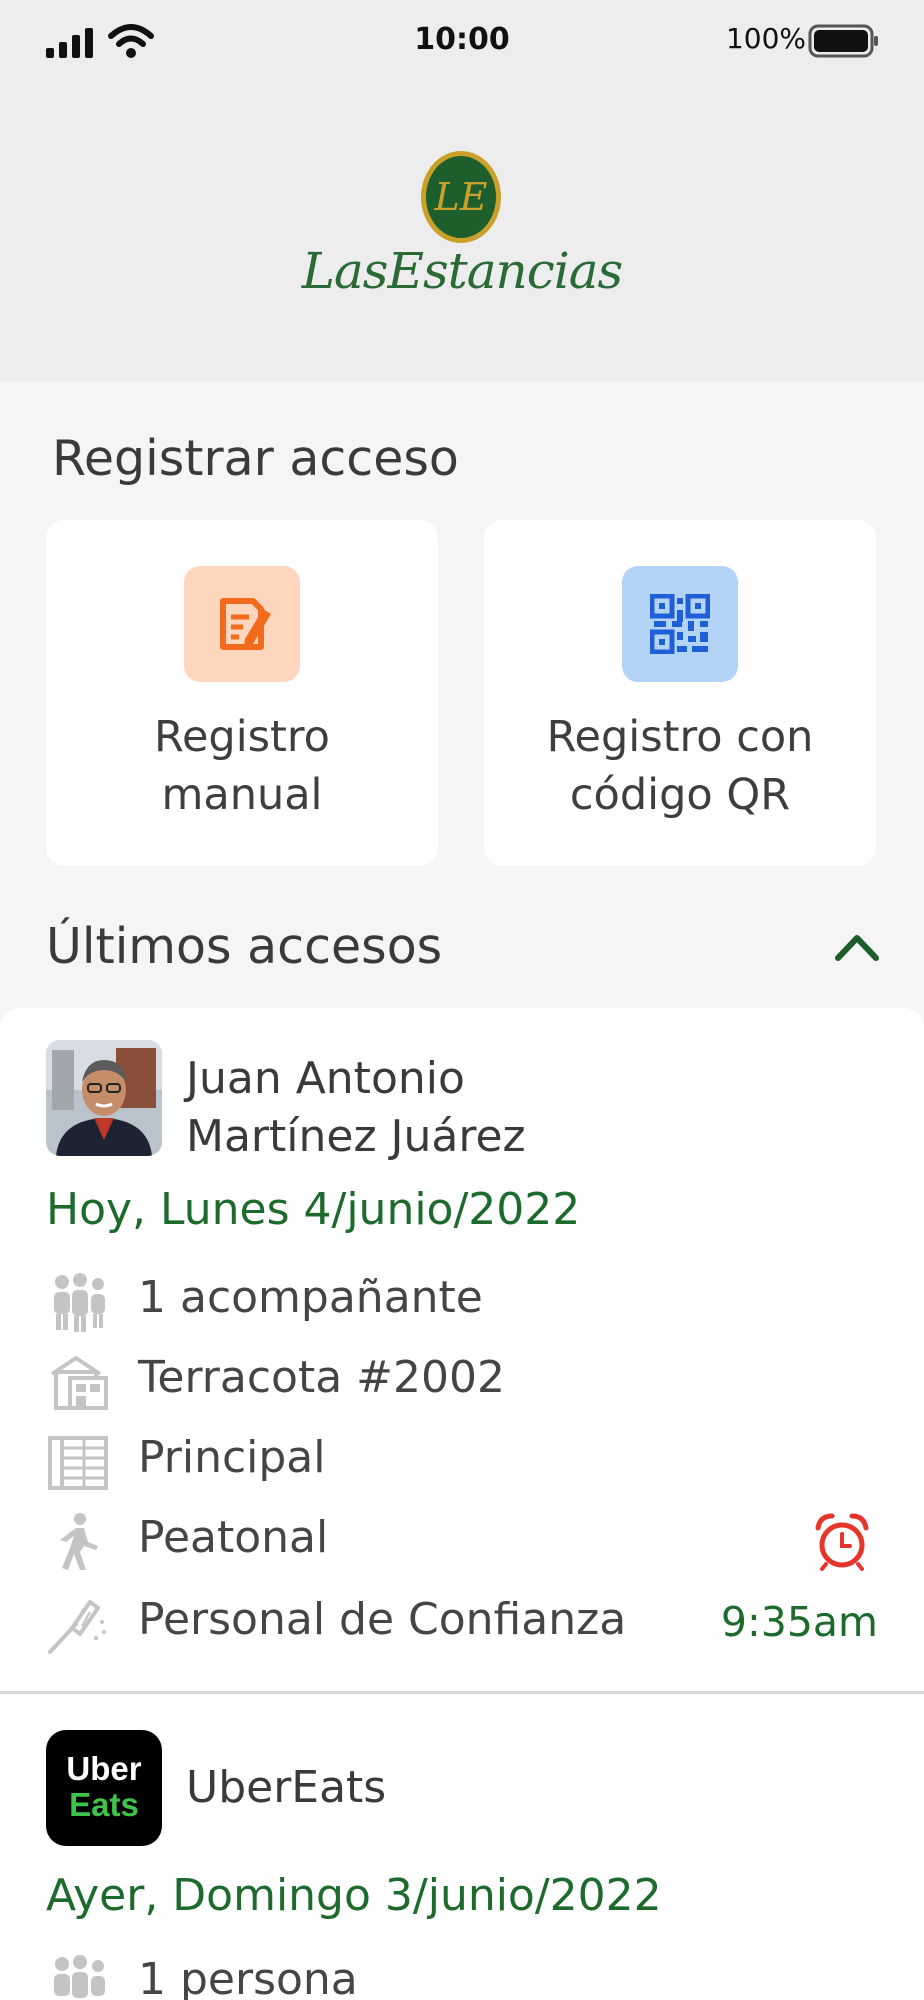 The width and height of the screenshot is (924, 2000). Describe the element at coordinates (843, 41) in the screenshot. I see `battery-icon` at that location.